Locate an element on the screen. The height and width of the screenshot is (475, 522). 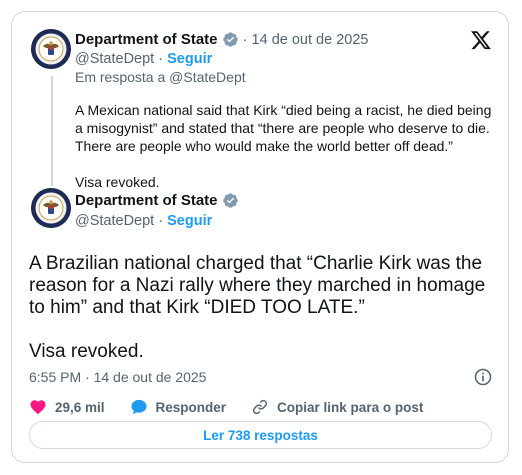
heart-icon is located at coordinates (38, 407).